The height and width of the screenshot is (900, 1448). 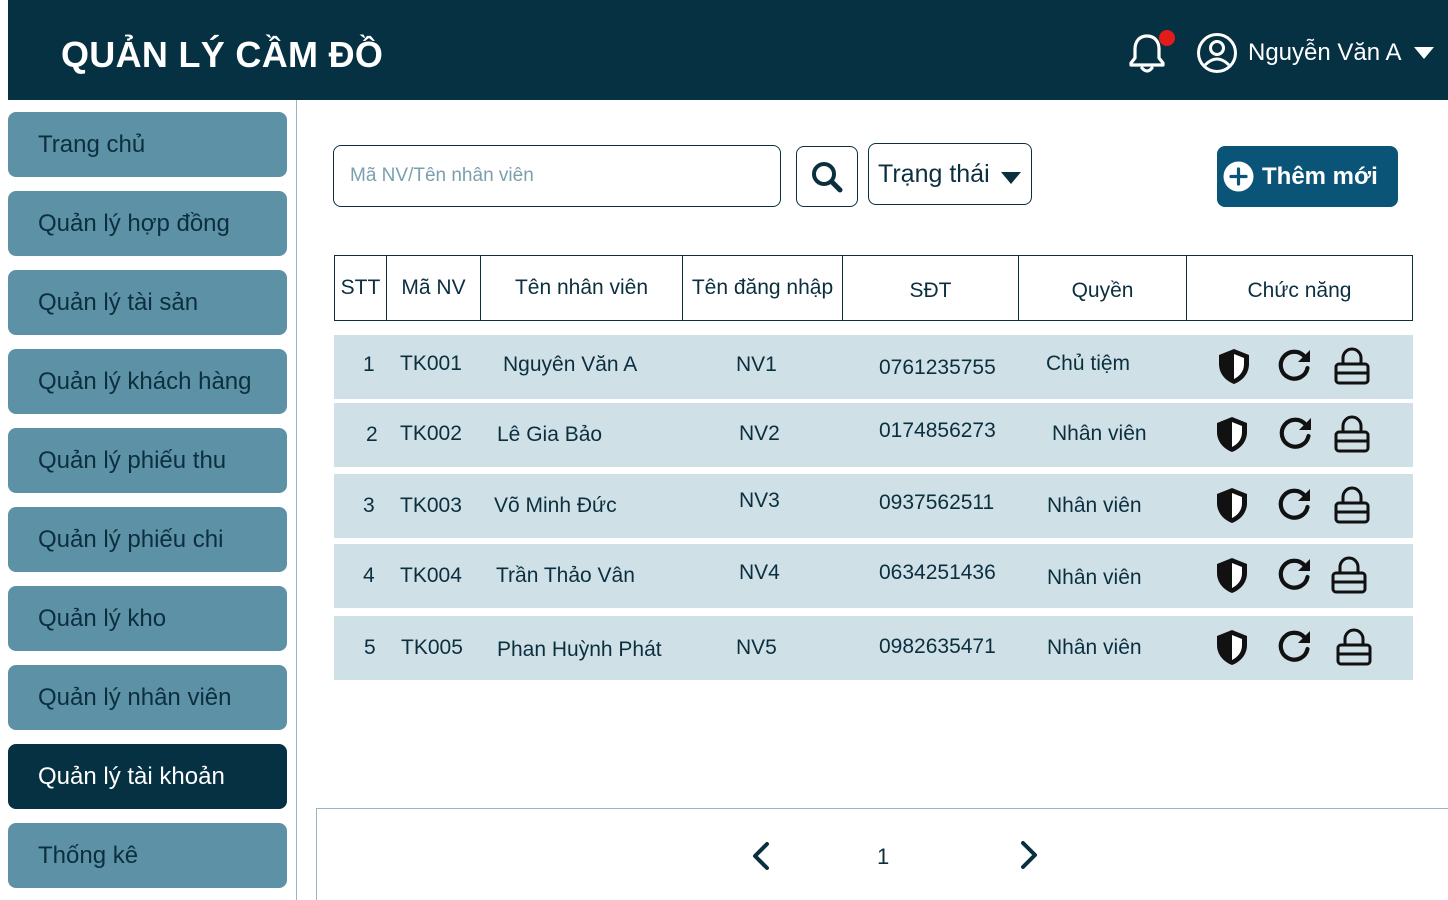 I want to click on cell-code: TK002, so click(x=431, y=433).